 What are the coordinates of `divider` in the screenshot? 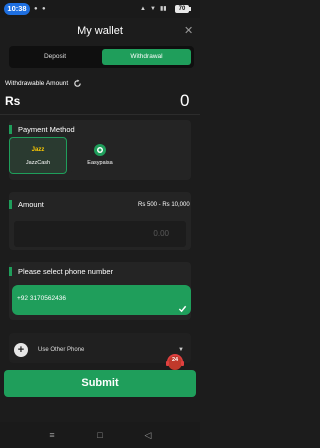 It's located at (100, 114).